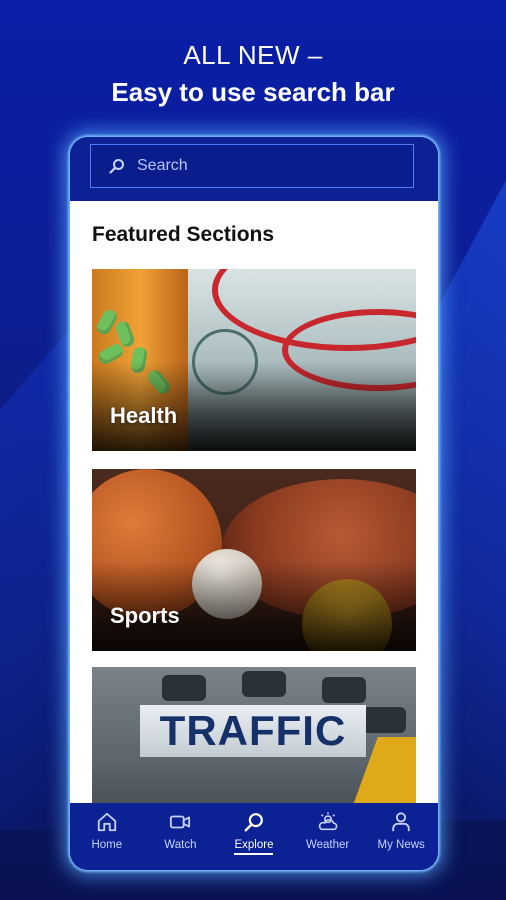 The height and width of the screenshot is (900, 506). I want to click on cloud-sun-icon, so click(327, 821).